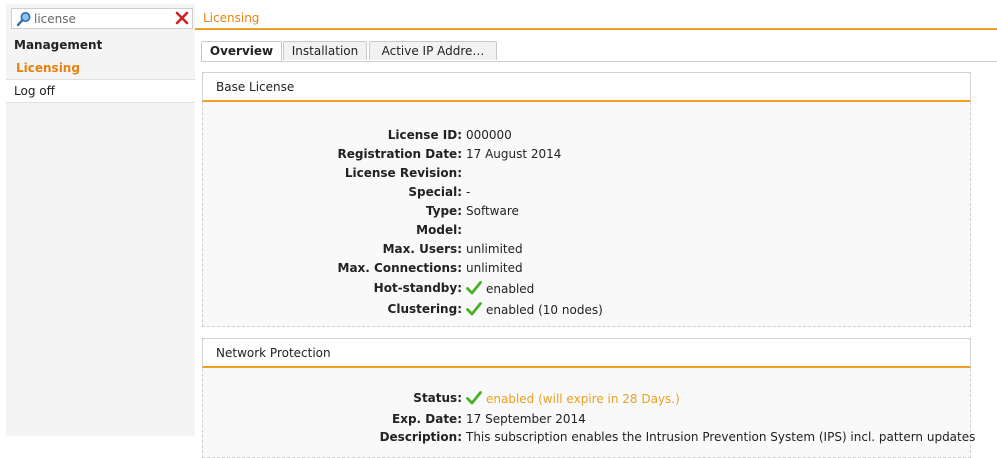  I want to click on tab-overview: Overview, so click(241, 51).